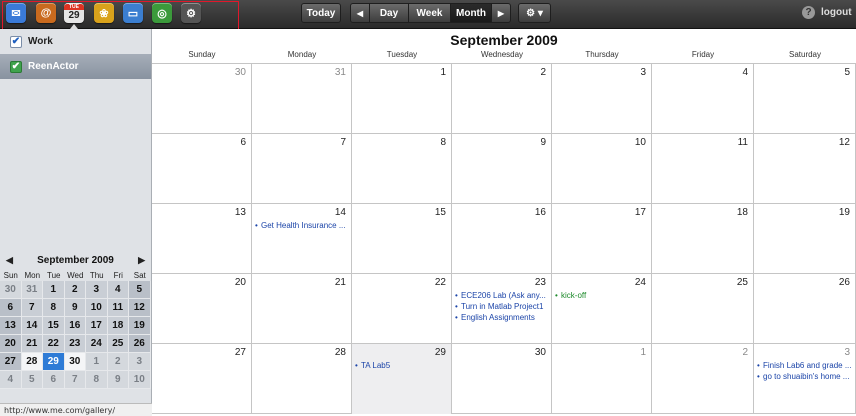  What do you see at coordinates (703, 99) in the screenshot?
I see `day-cell: 4` at bounding box center [703, 99].